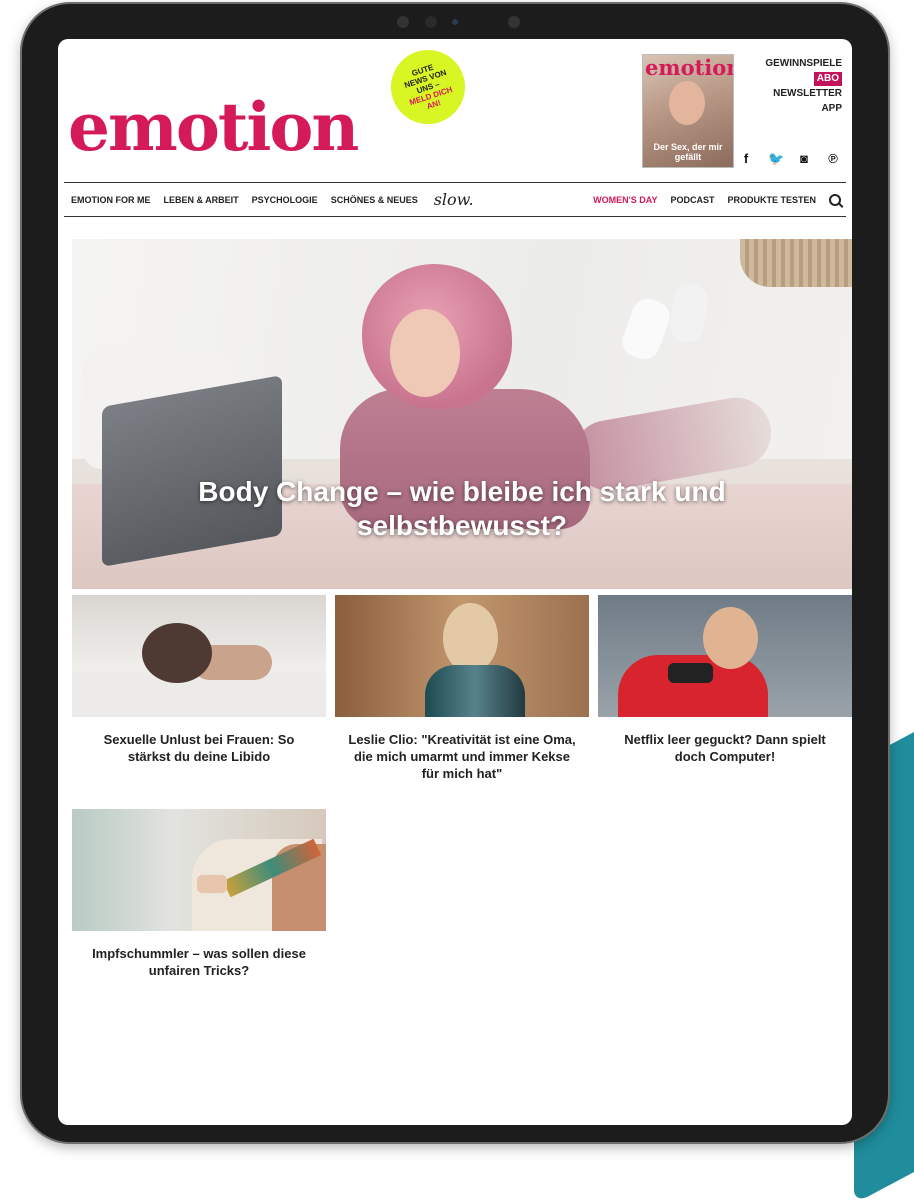  What do you see at coordinates (796, 263) in the screenshot?
I see `hero-image-lamp` at bounding box center [796, 263].